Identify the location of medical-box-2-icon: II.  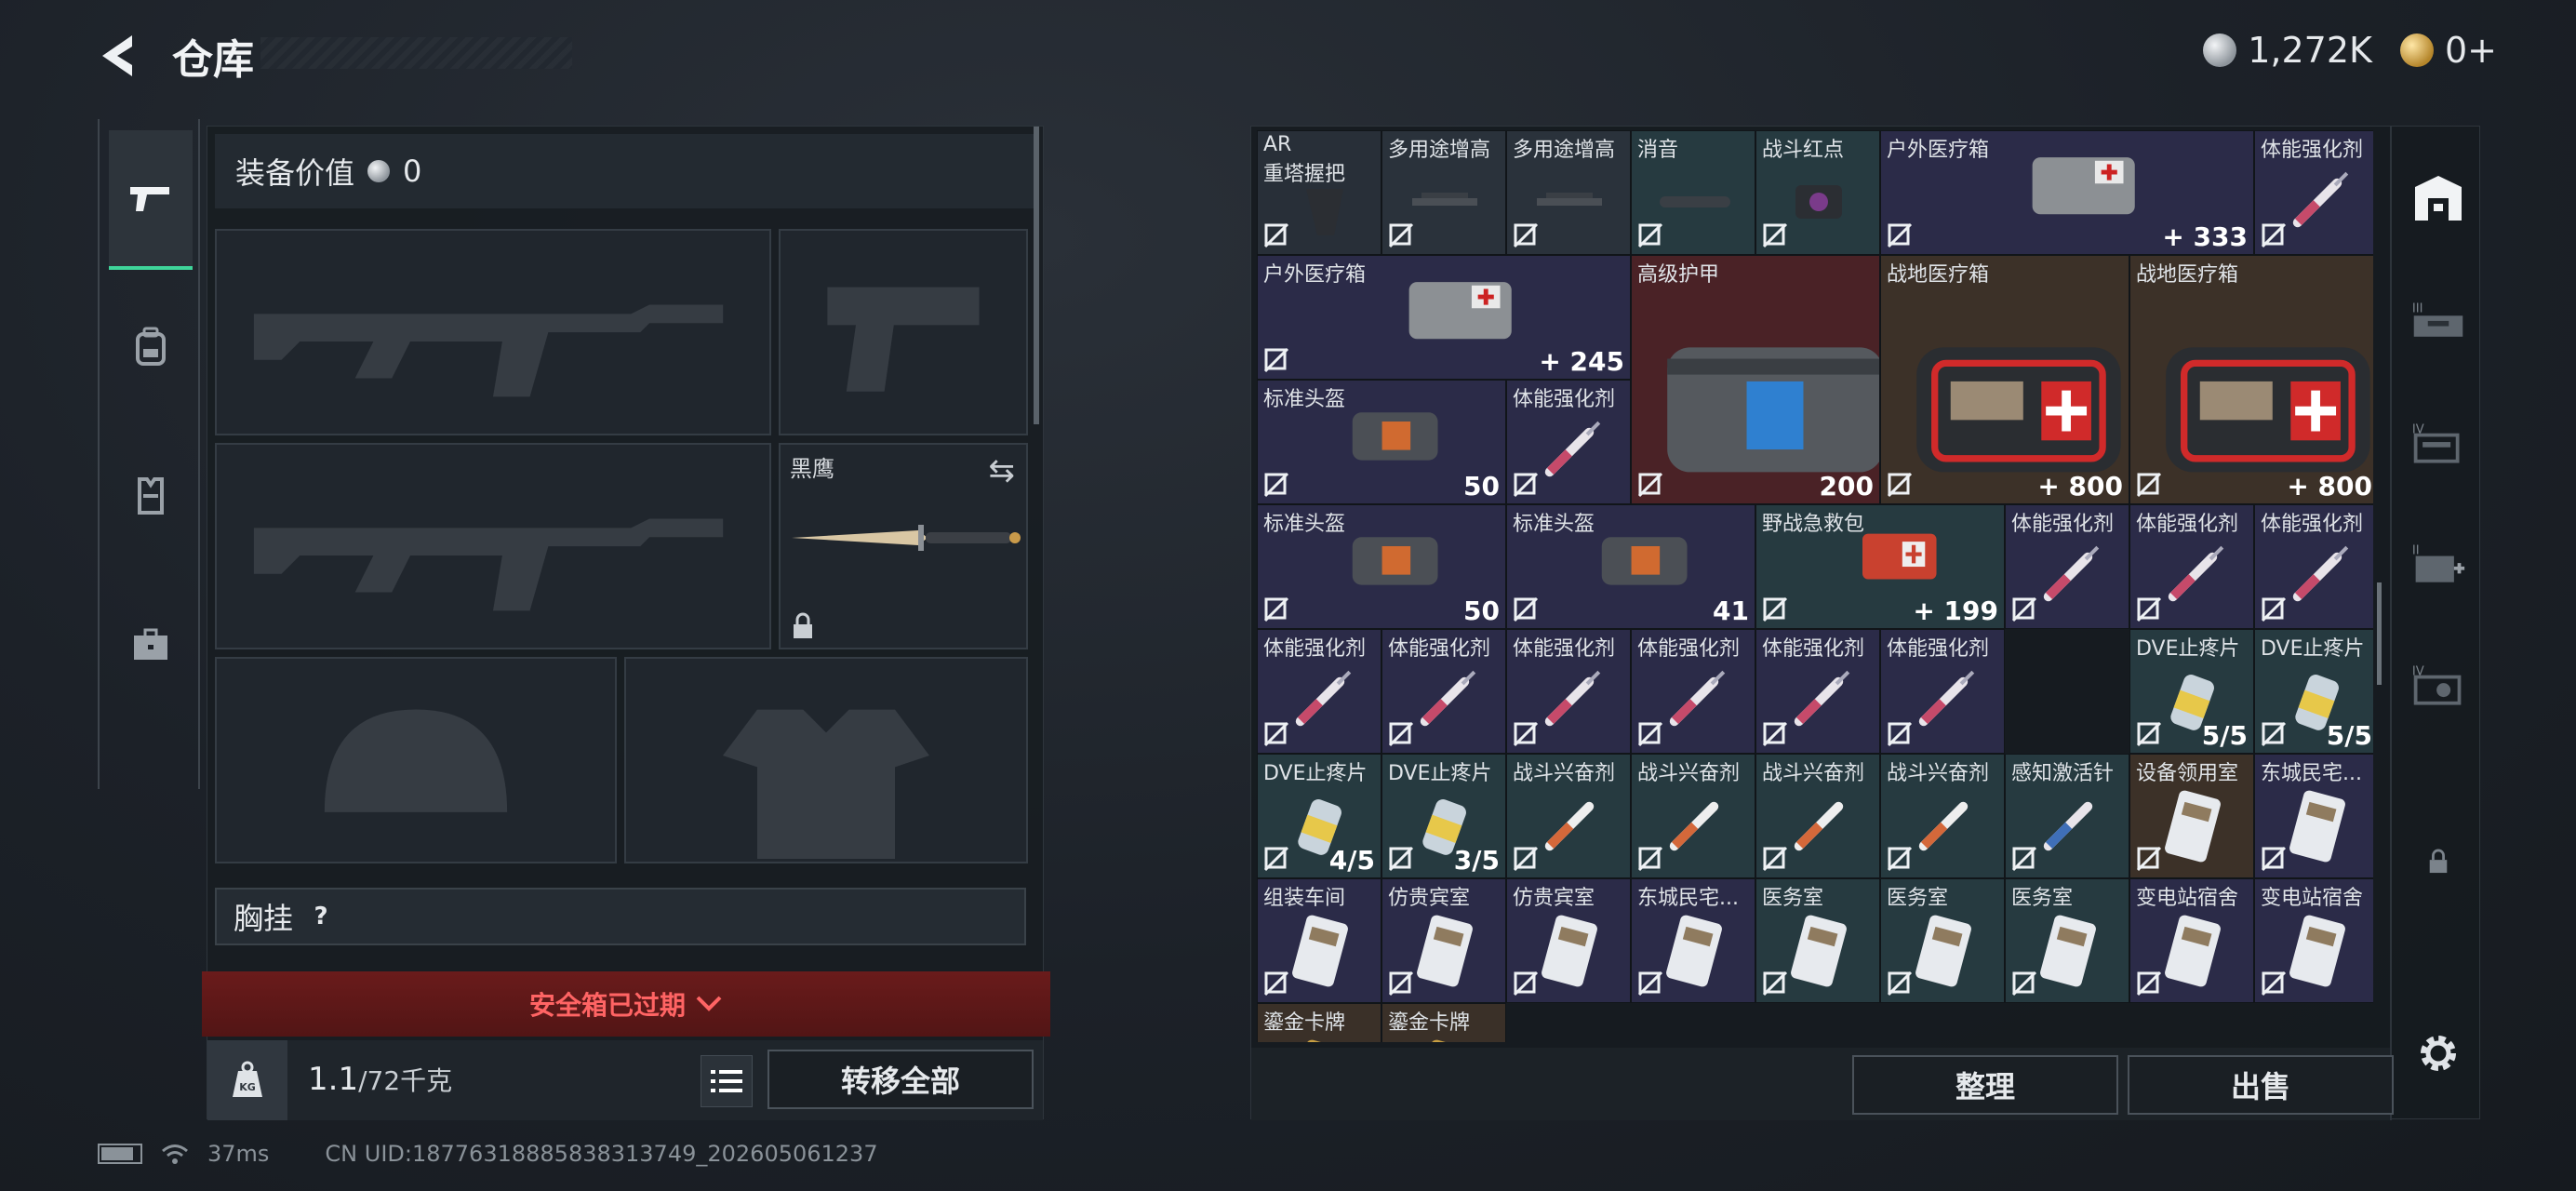
(2438, 564).